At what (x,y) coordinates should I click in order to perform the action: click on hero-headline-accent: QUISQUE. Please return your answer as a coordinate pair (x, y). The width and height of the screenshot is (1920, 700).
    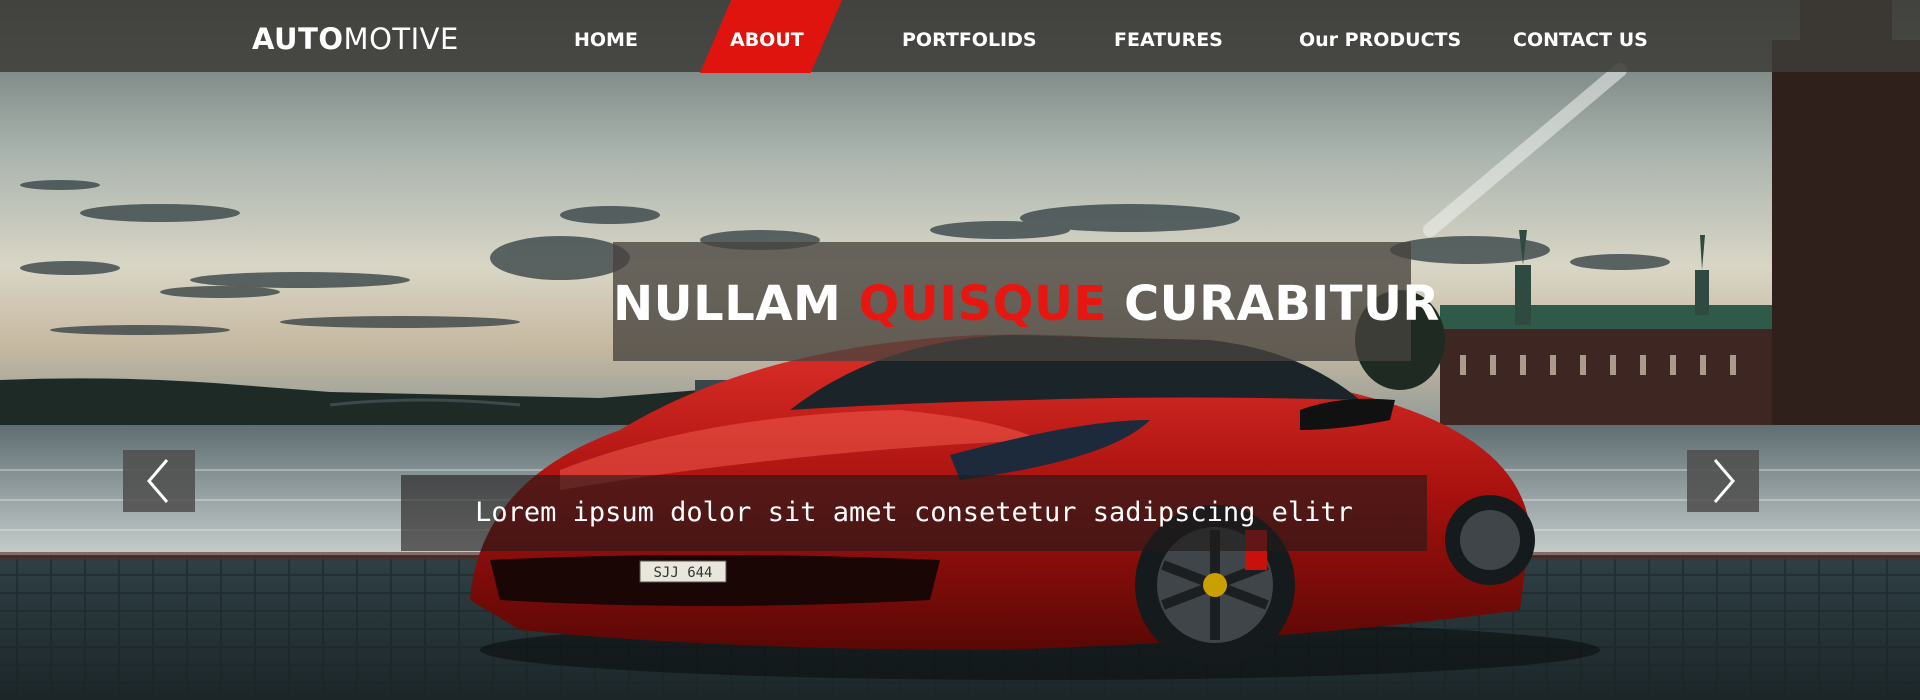
    Looking at the image, I should click on (982, 304).